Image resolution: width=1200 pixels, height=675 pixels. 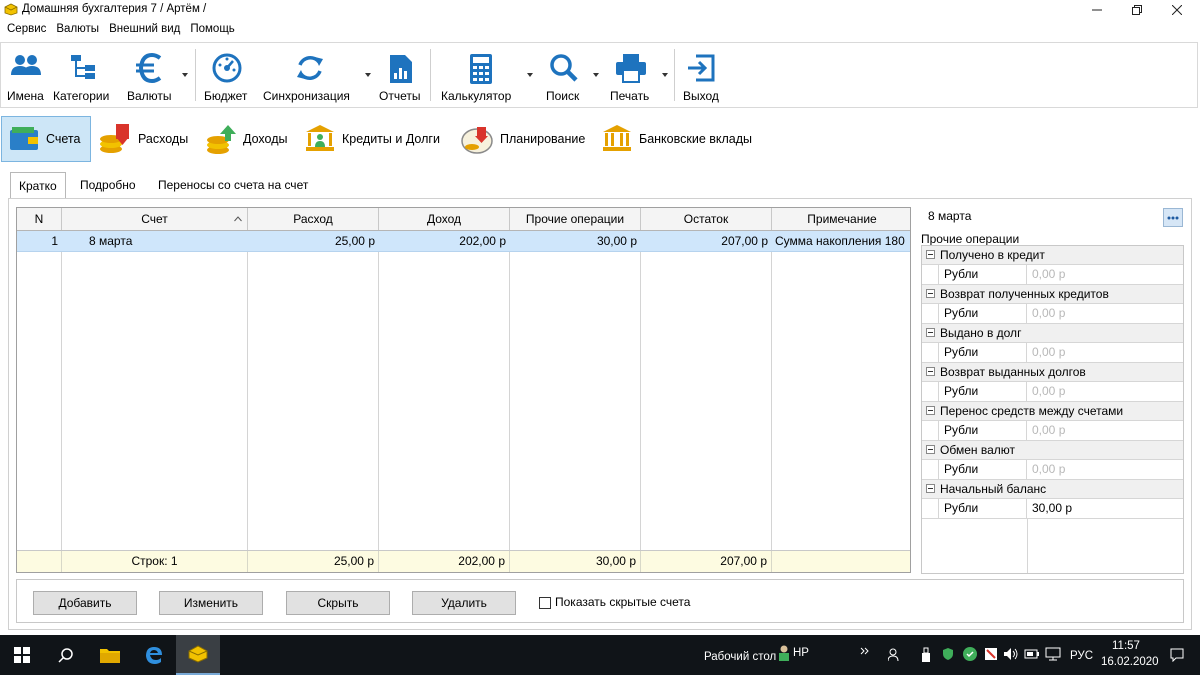 What do you see at coordinates (530, 75) in the screenshot?
I see `calculator-dropdown-icon` at bounding box center [530, 75].